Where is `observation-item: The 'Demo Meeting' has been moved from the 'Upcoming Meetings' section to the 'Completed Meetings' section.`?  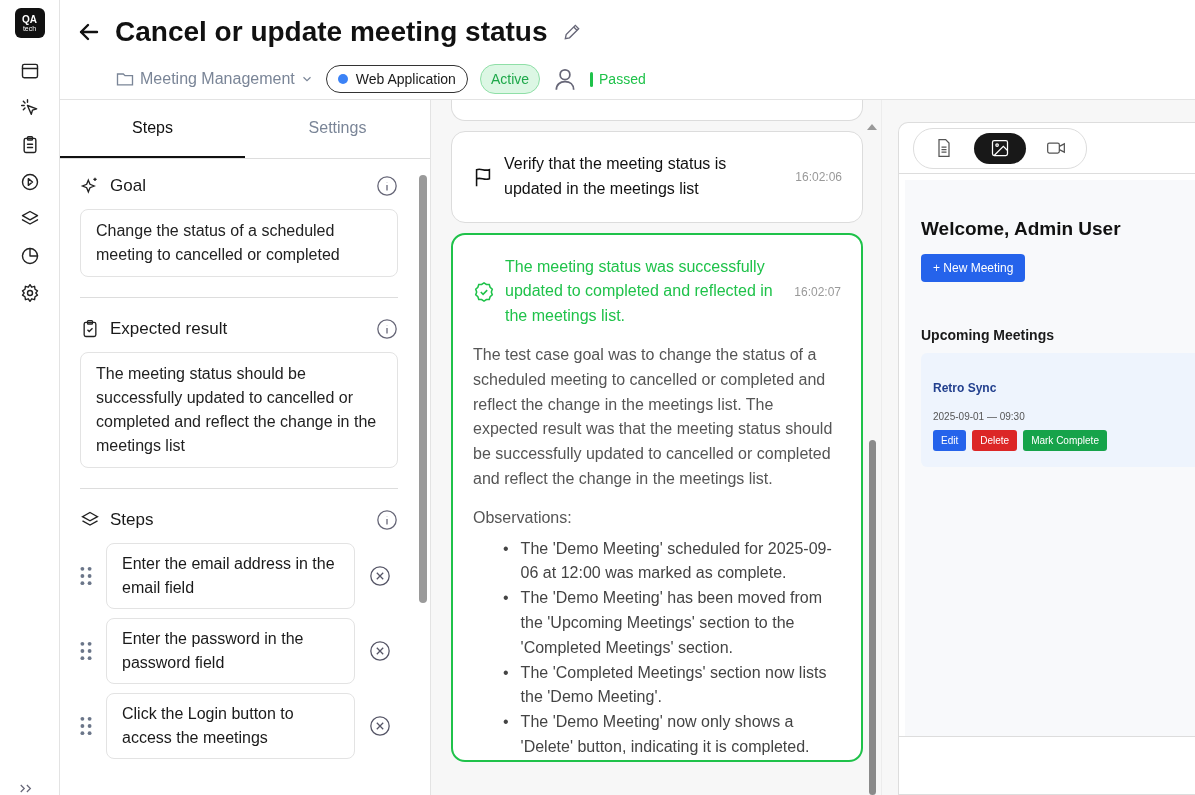 observation-item: The 'Demo Meeting' has been moved from the 'Upcoming Meetings' section to the 'Completed Meetings' section. is located at coordinates (671, 623).